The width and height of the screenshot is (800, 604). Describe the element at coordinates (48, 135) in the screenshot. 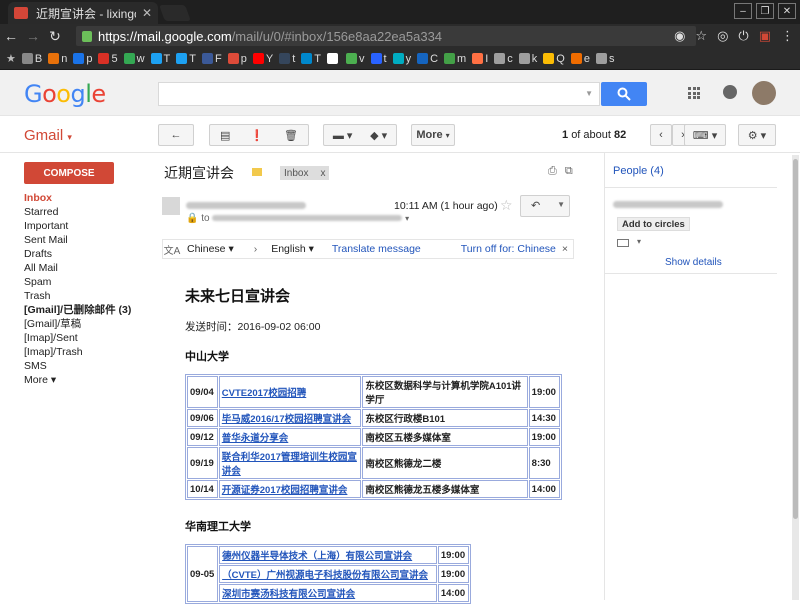

I see `gmail-menu: Gmail ▾` at that location.